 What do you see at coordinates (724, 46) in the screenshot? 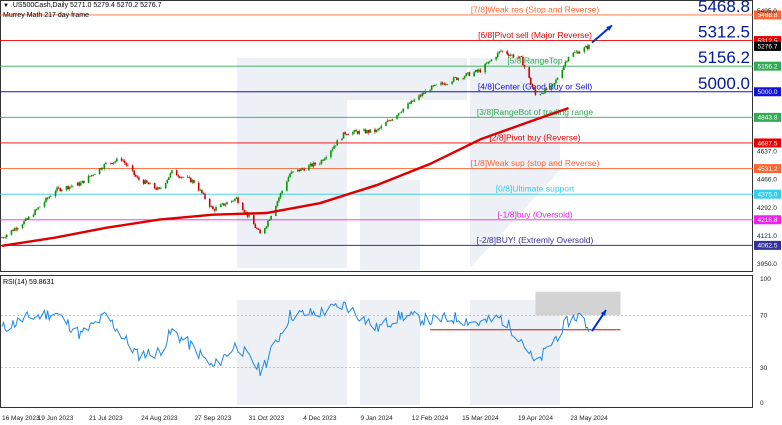
I see `big-level-values: 5468.8 5312.5 5156.2 5000.0` at bounding box center [724, 46].